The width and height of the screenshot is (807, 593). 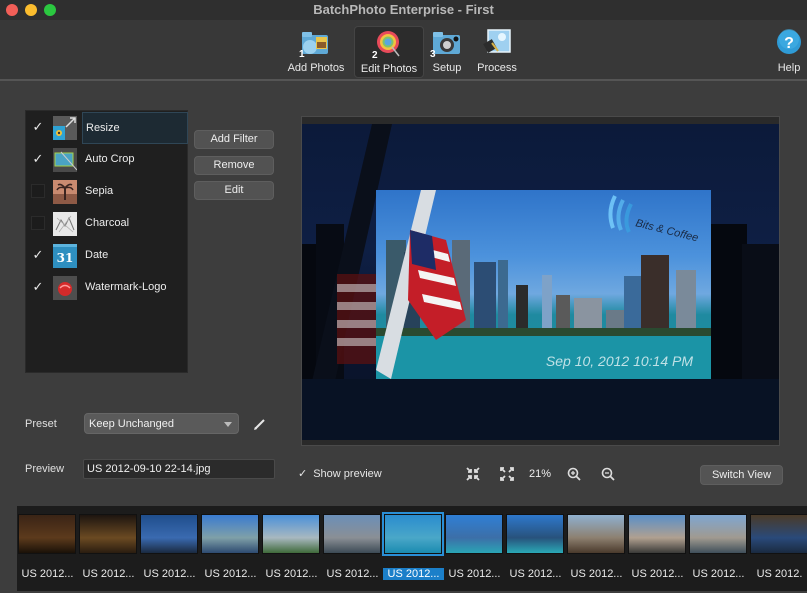 I want to click on help-label: Help, so click(x=789, y=68).